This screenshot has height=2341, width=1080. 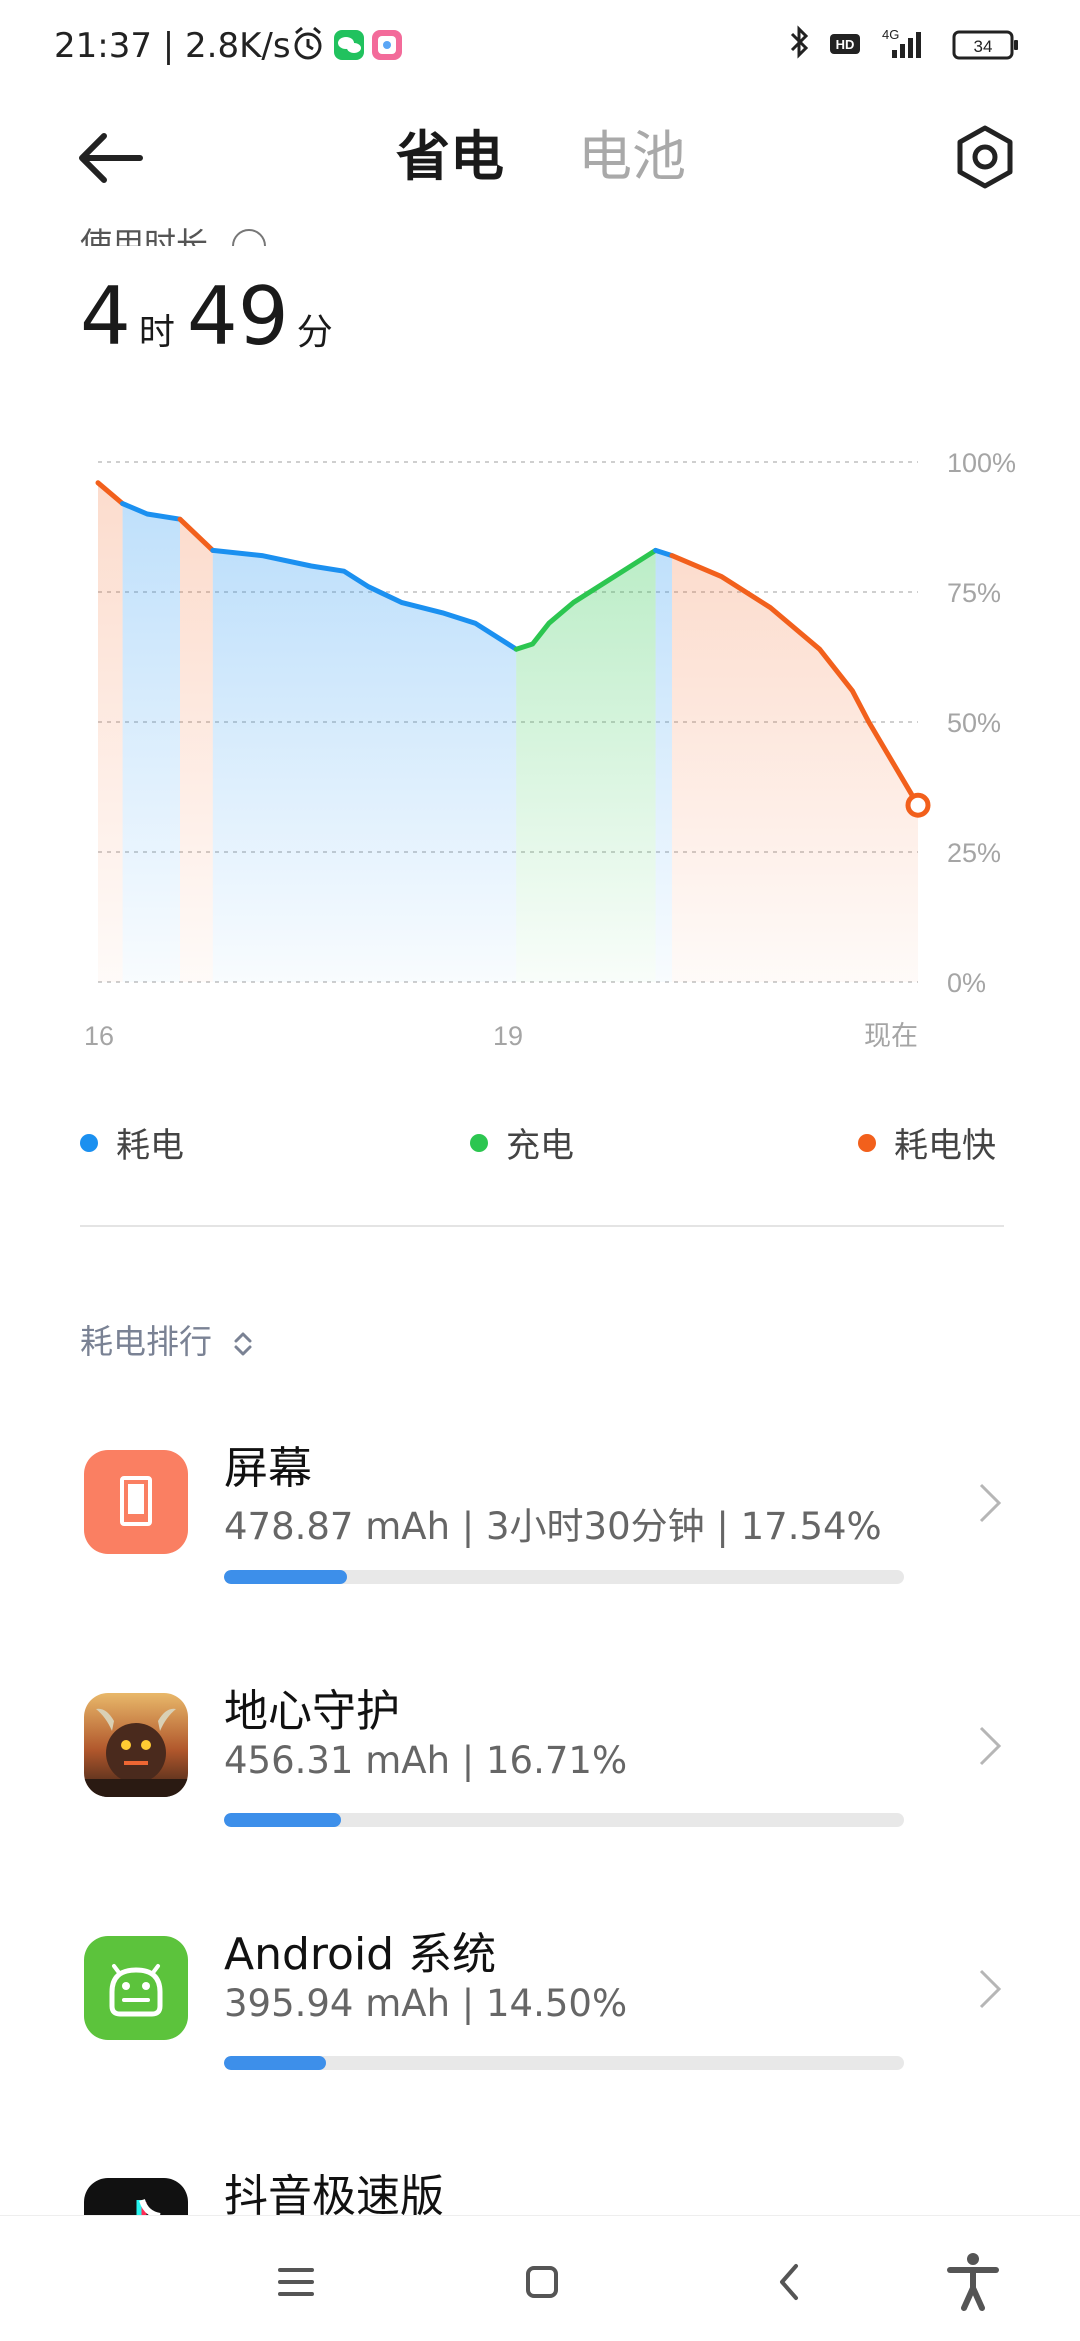 What do you see at coordinates (296, 2282) in the screenshot?
I see `menu-icon` at bounding box center [296, 2282].